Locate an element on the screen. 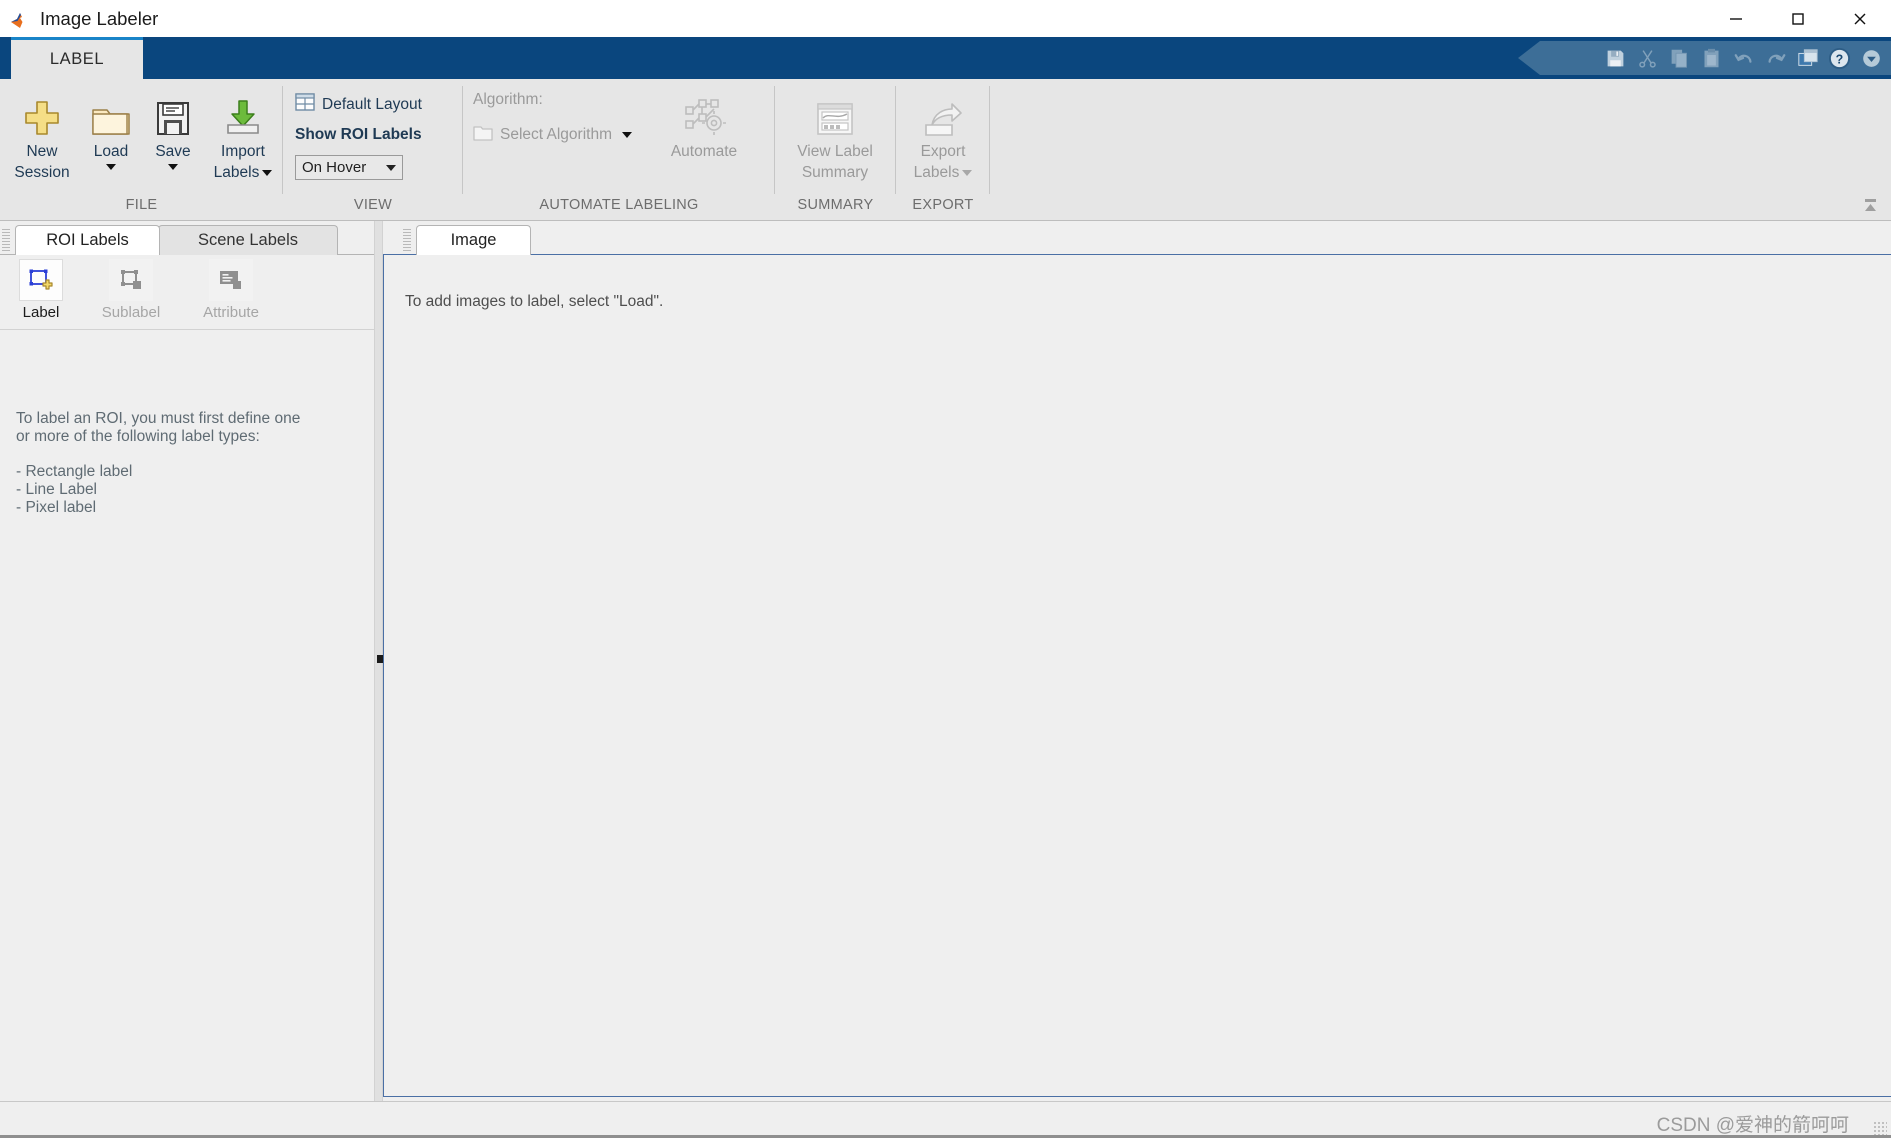 The image size is (1891, 1138). ribbon-group-title-view: VIEW is located at coordinates (373, 205).